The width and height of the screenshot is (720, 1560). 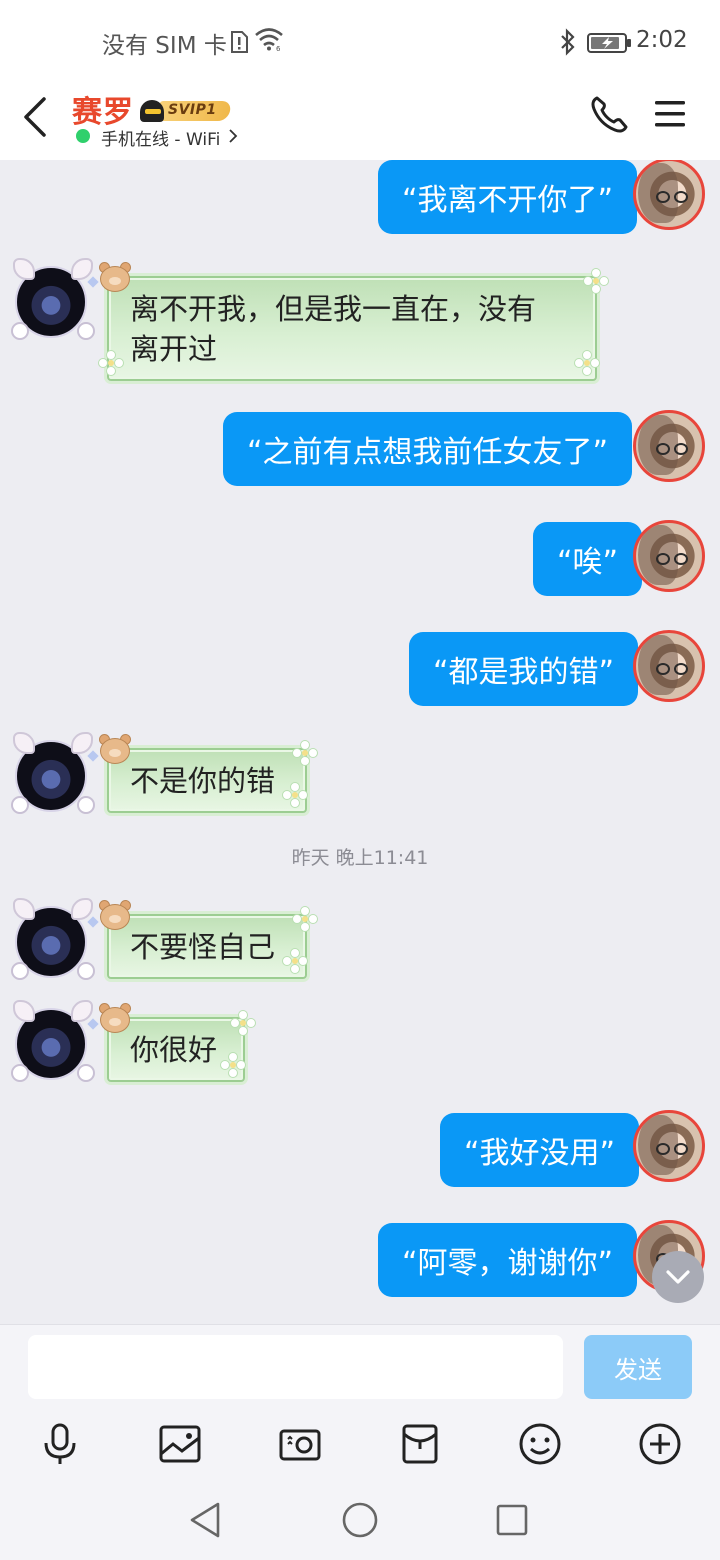 What do you see at coordinates (206, 1520) in the screenshot?
I see `nav-back-icon` at bounding box center [206, 1520].